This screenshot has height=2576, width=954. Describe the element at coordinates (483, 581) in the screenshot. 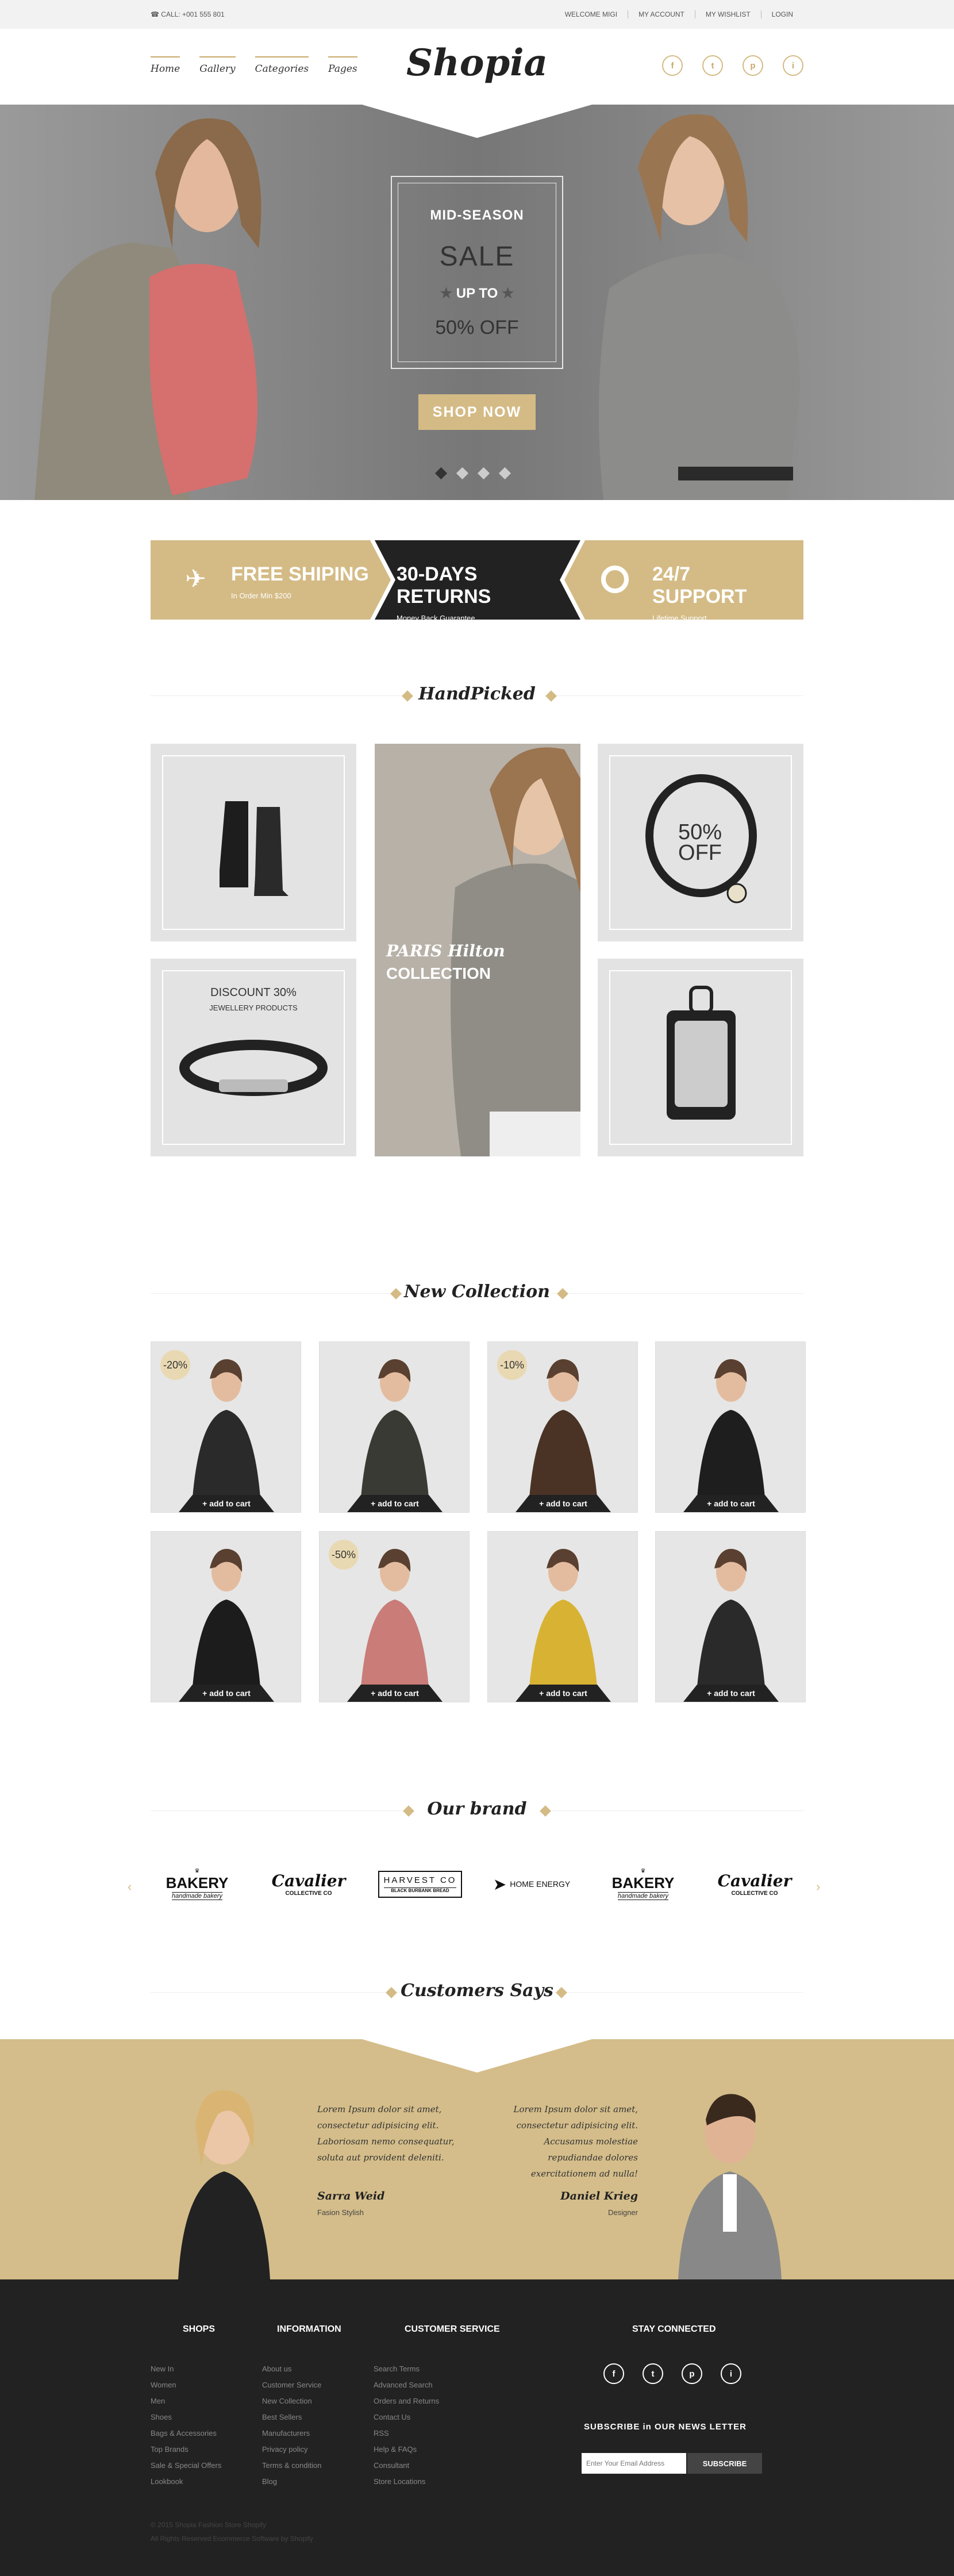

I see `feature-returns: 30-DAYS RETURNS Money Back Guarantee` at that location.